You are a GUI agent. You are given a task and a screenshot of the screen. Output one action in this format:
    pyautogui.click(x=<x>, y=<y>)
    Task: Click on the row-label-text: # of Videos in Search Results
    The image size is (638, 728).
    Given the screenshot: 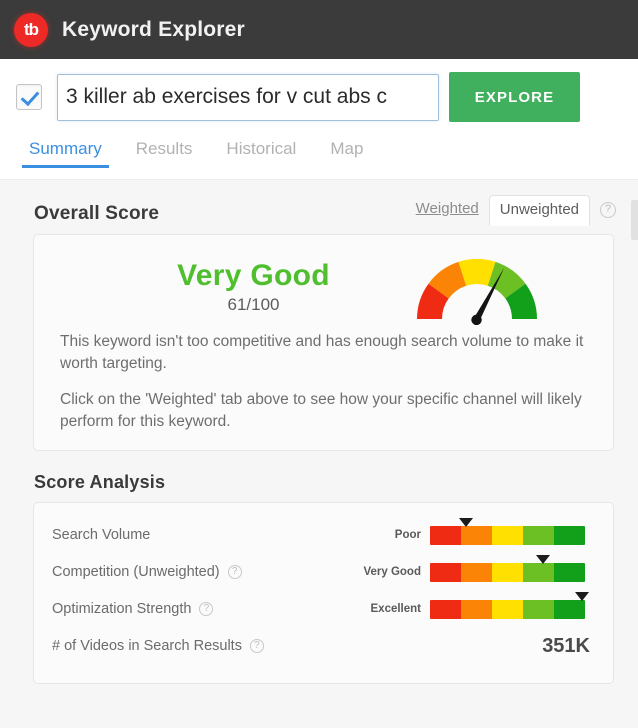 What is the action you would take?
    pyautogui.click(x=147, y=646)
    